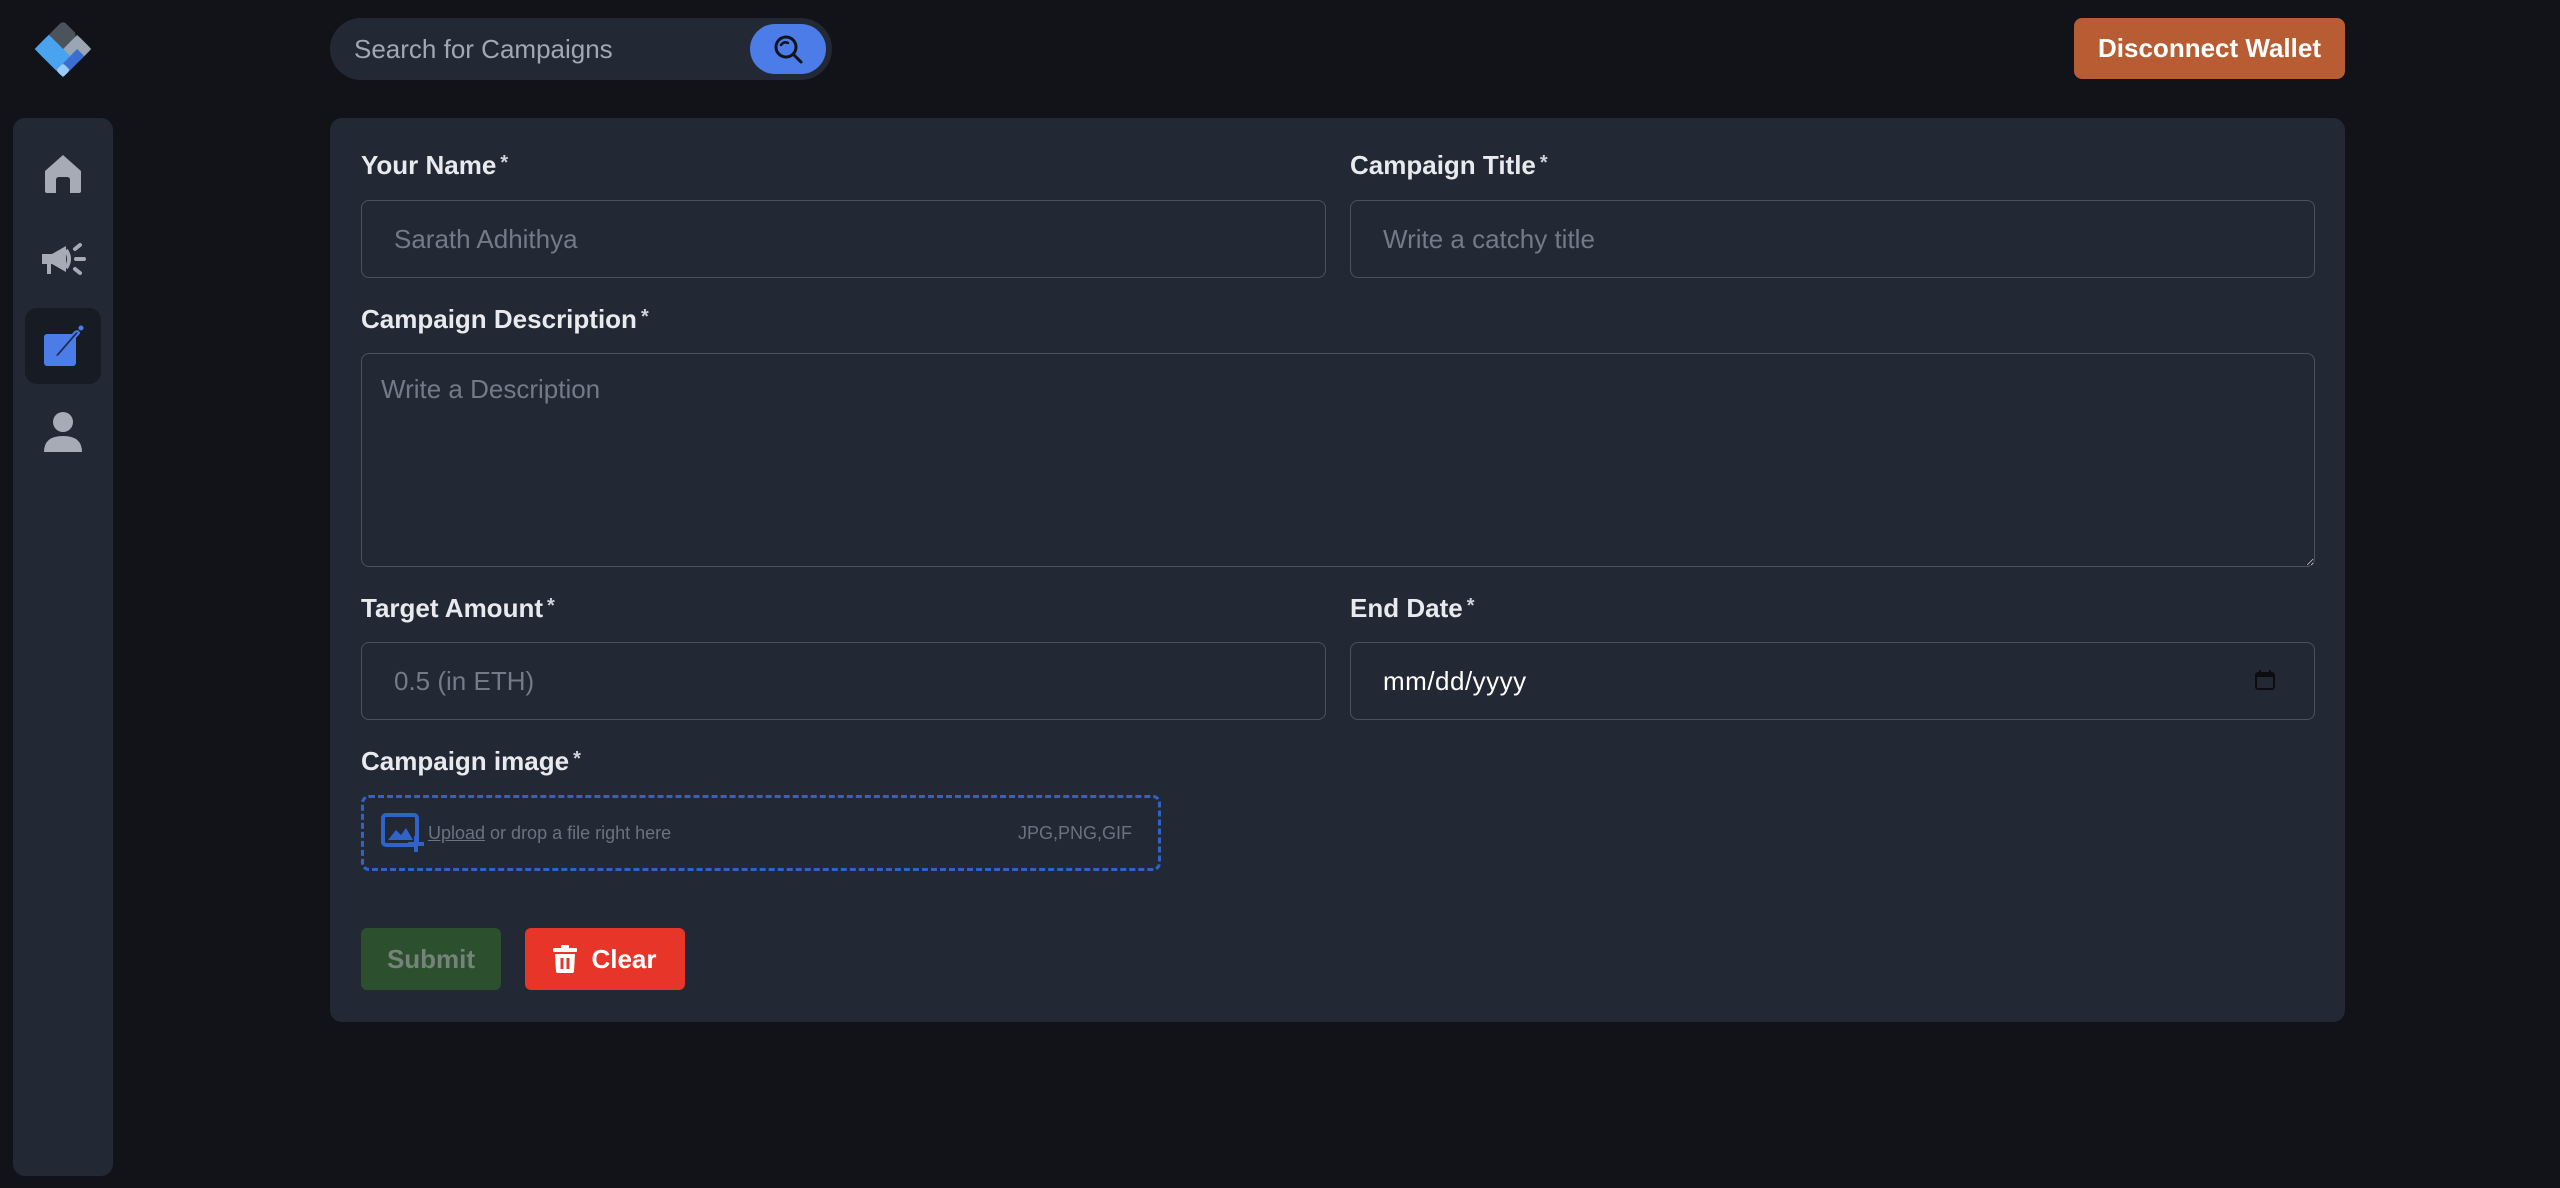 Image resolution: width=2560 pixels, height=1188 pixels. What do you see at coordinates (565, 959) in the screenshot?
I see `trash-icon` at bounding box center [565, 959].